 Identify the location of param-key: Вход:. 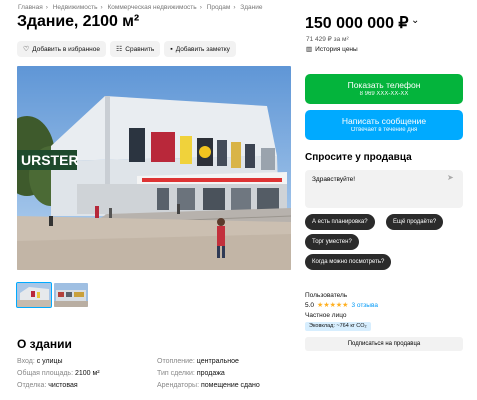
(27, 361).